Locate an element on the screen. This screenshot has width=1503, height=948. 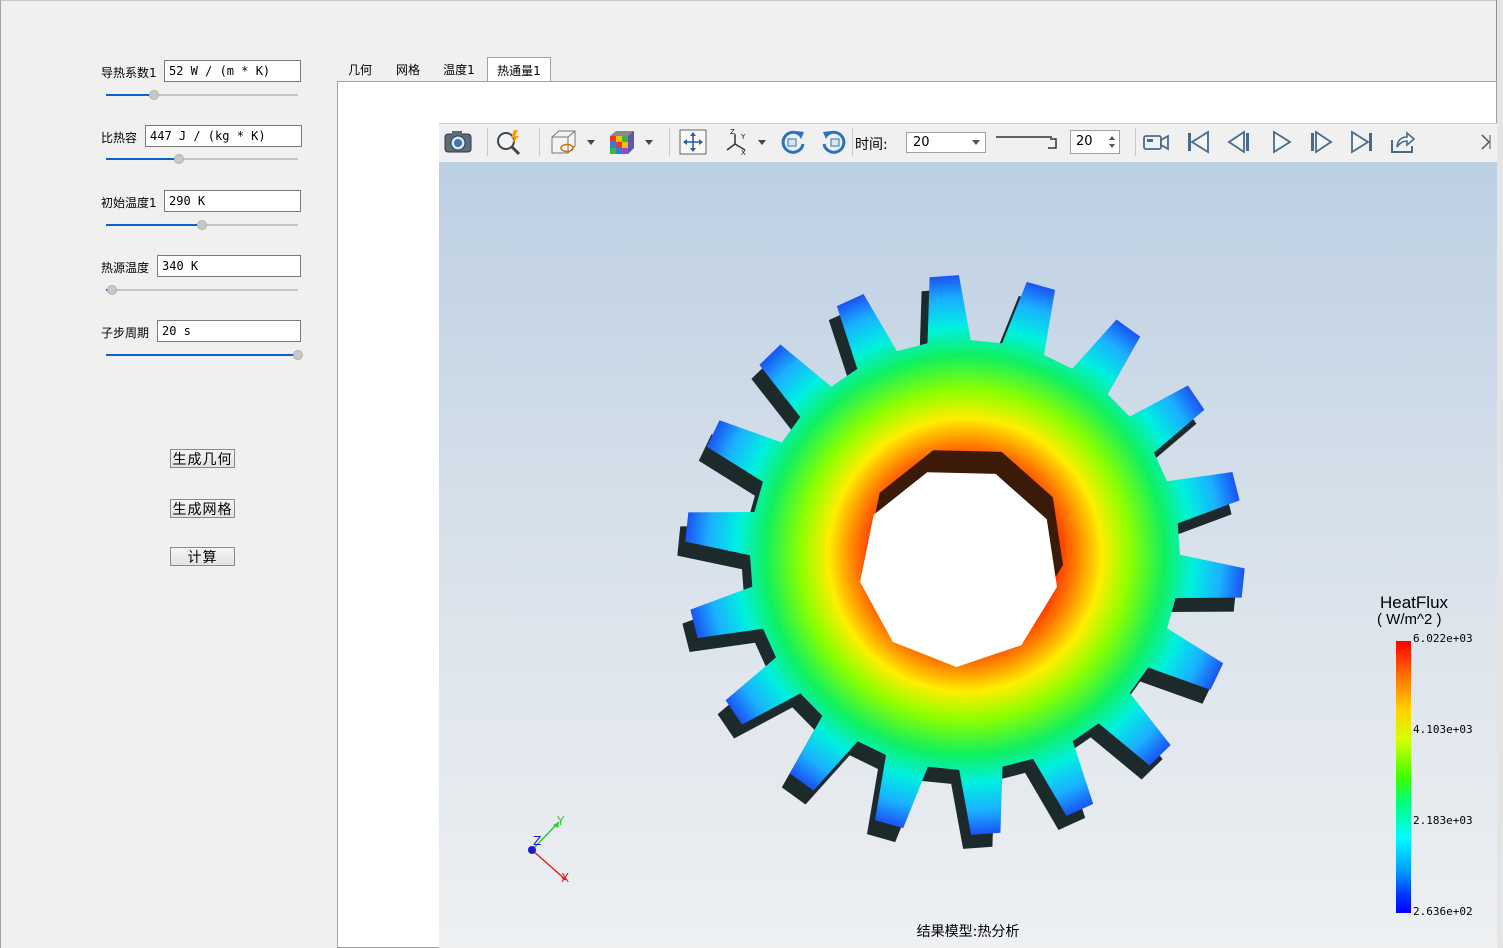
axis-y-label: Y is located at coordinates (560, 821).